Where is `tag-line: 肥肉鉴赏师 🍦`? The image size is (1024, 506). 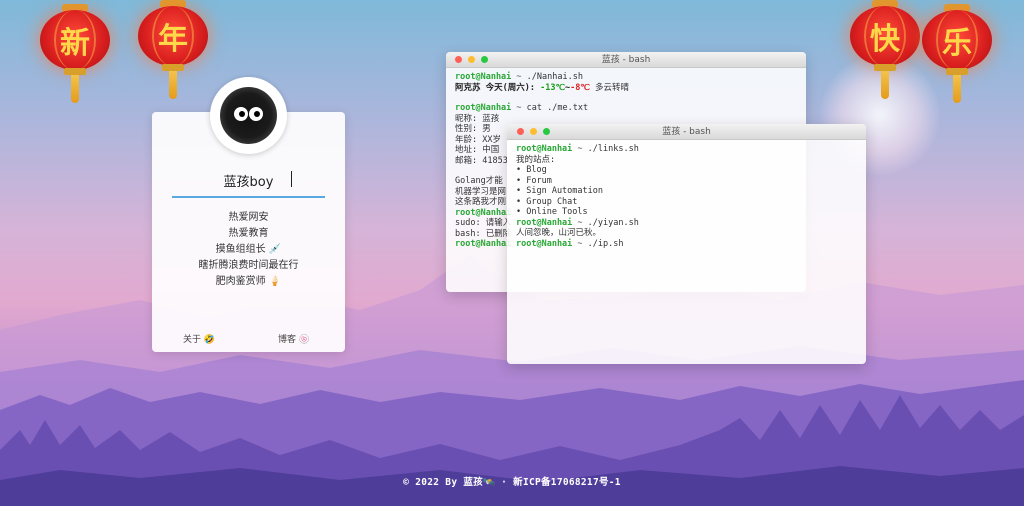
tag-line: 肥肉鉴赏师 🍦 is located at coordinates (248, 281).